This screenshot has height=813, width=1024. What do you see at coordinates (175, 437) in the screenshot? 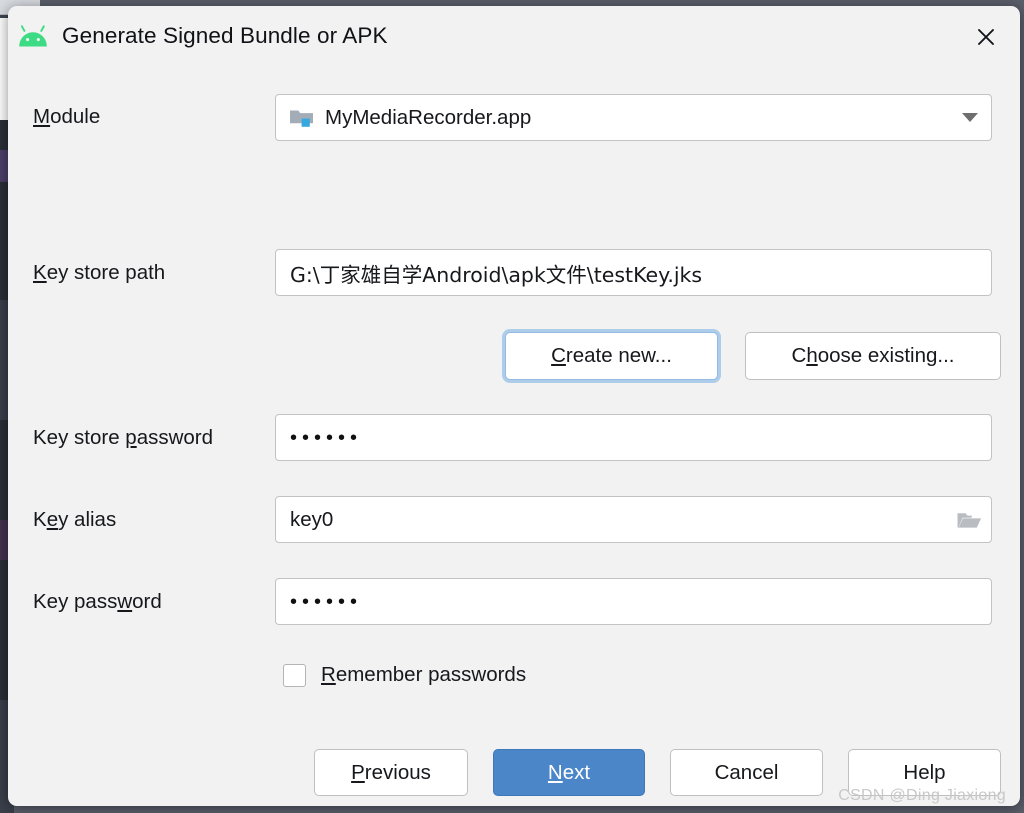
I see `keystore-password-label-b: assword` at bounding box center [175, 437].